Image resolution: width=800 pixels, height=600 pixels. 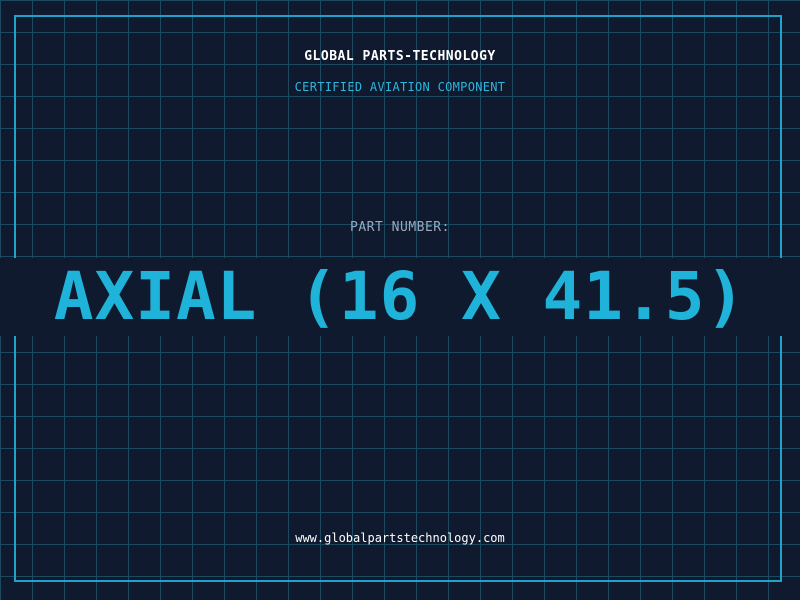 What do you see at coordinates (400, 56) in the screenshot?
I see `company-name: GLOBAL PARTS-TECHNOLOGY` at bounding box center [400, 56].